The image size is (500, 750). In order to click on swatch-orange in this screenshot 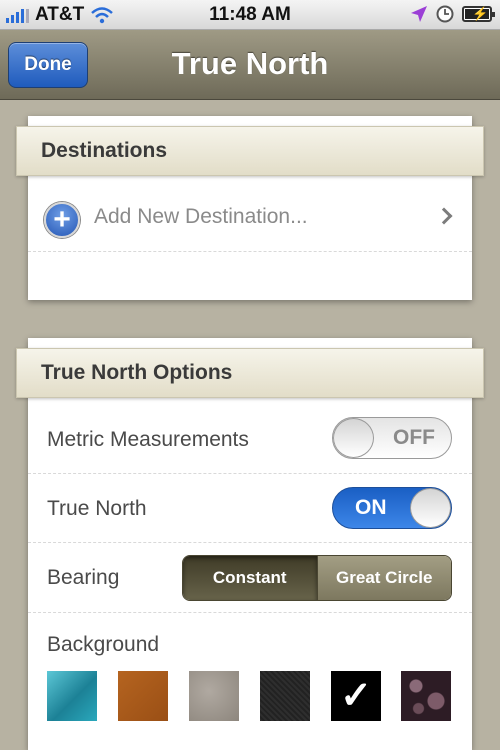, I will do `click(143, 696)`.